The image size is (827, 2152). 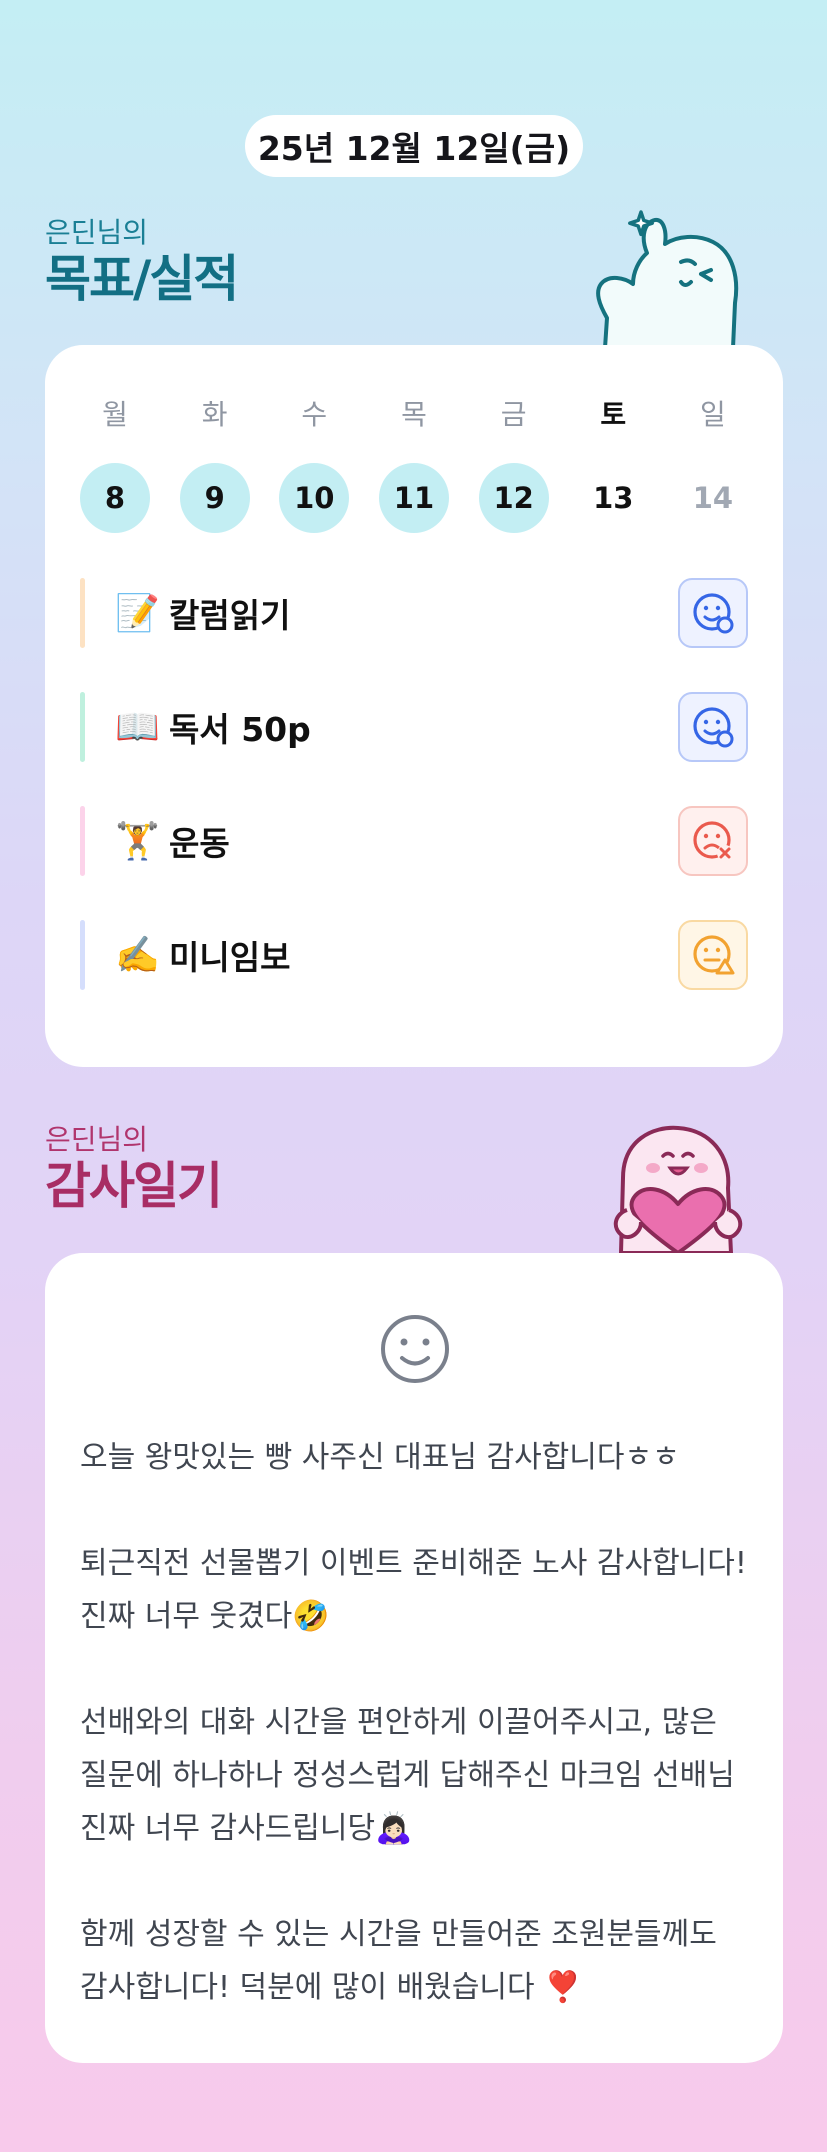 What do you see at coordinates (214, 498) in the screenshot?
I see `day-9: 9` at bounding box center [214, 498].